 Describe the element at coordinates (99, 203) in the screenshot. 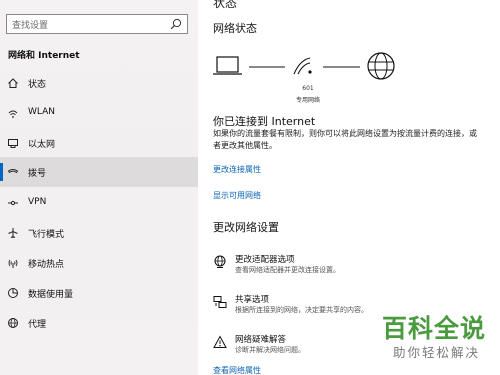

I see `sidebar-item-vpn: VPN` at that location.